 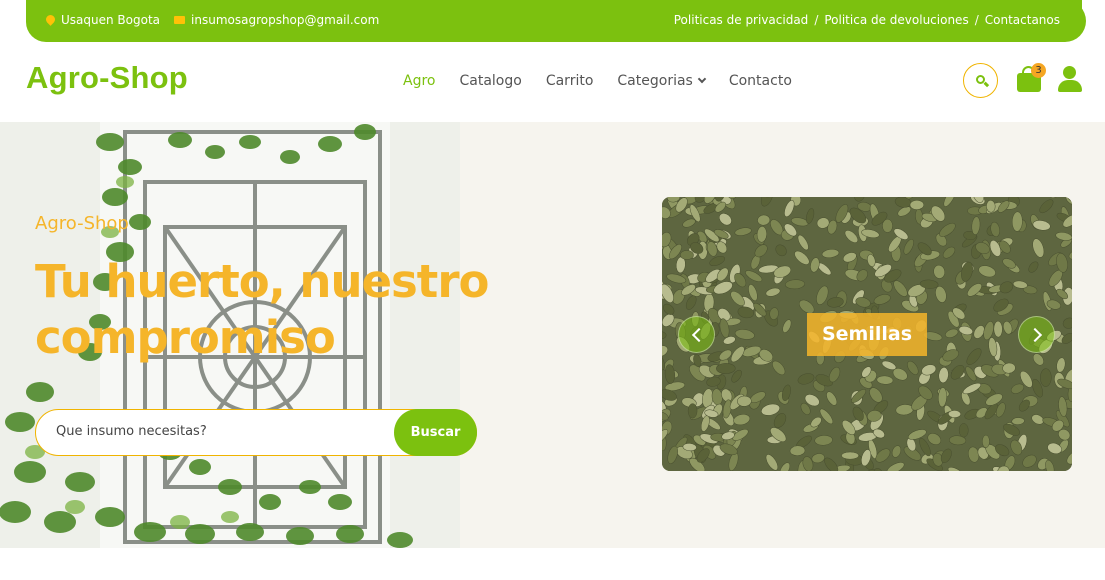 What do you see at coordinates (490, 81) in the screenshot?
I see `nav-item-catalogo: Catalogo` at bounding box center [490, 81].